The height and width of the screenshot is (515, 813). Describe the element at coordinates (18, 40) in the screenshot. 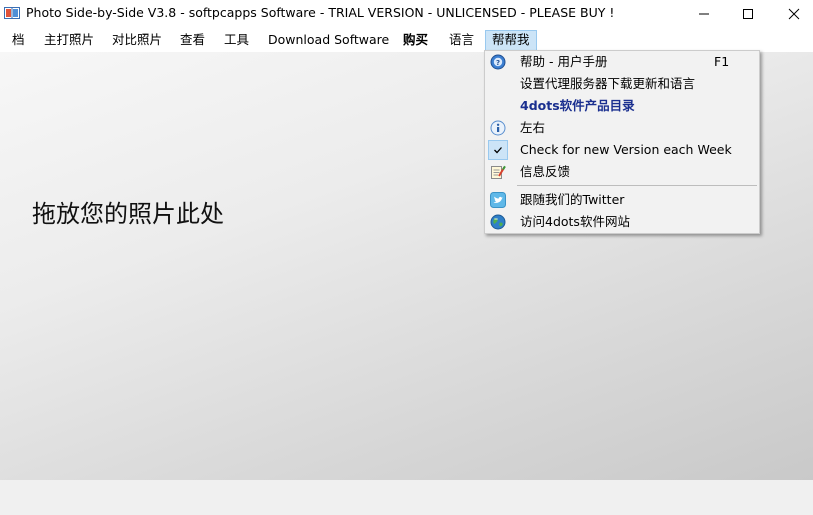

I see `menu-file: 档` at that location.